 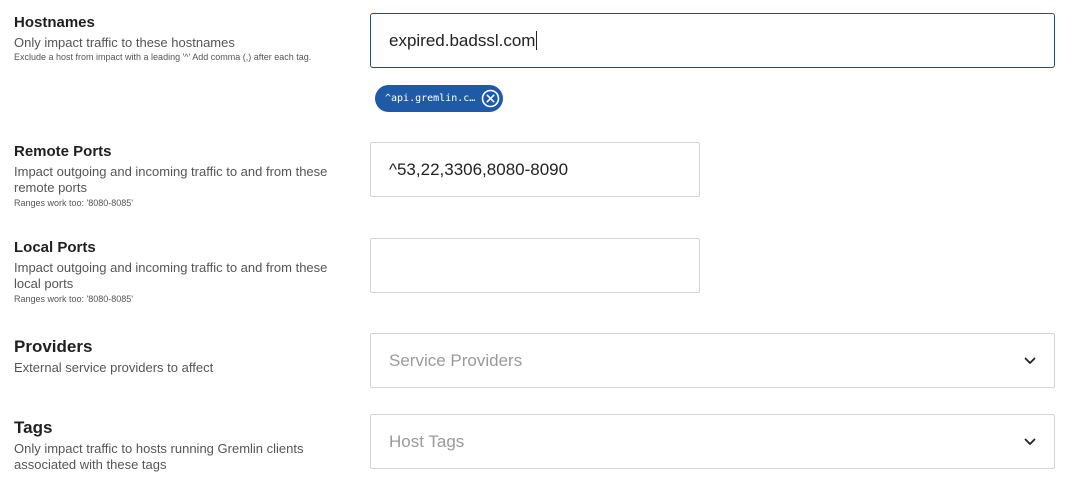 I want to click on providers-placeholder: Service Providers, so click(x=456, y=360).